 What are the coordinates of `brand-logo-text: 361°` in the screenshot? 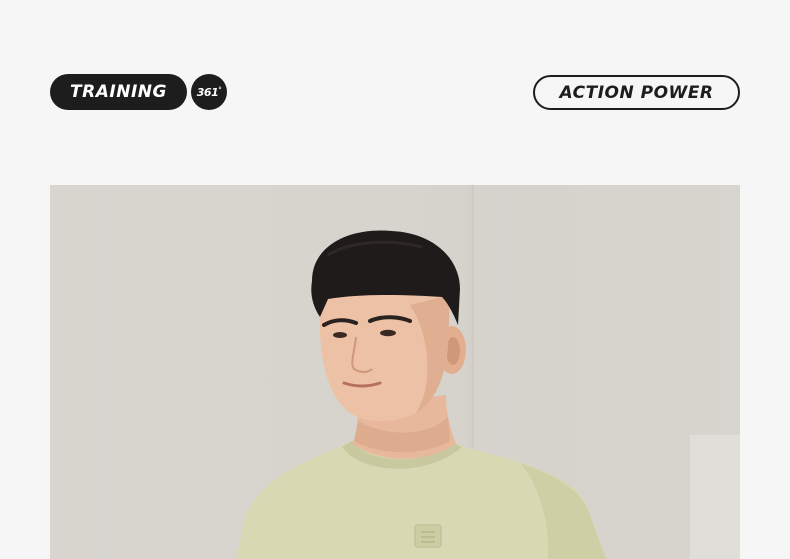 It's located at (209, 92).